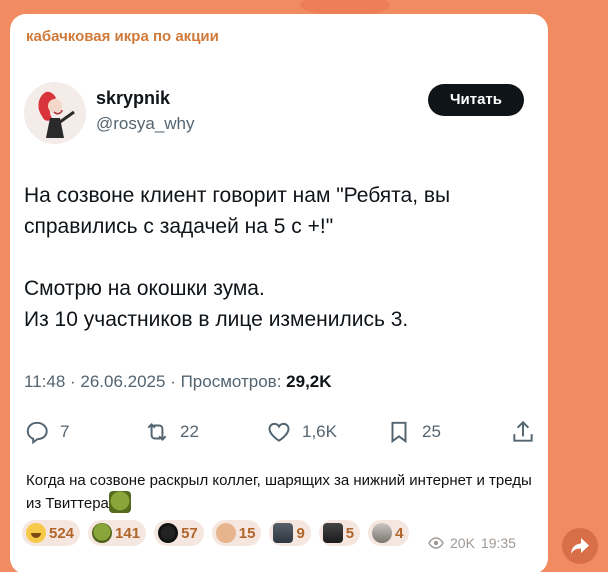  What do you see at coordinates (36, 533) in the screenshot?
I see `laugh-emoji-icon` at bounding box center [36, 533].